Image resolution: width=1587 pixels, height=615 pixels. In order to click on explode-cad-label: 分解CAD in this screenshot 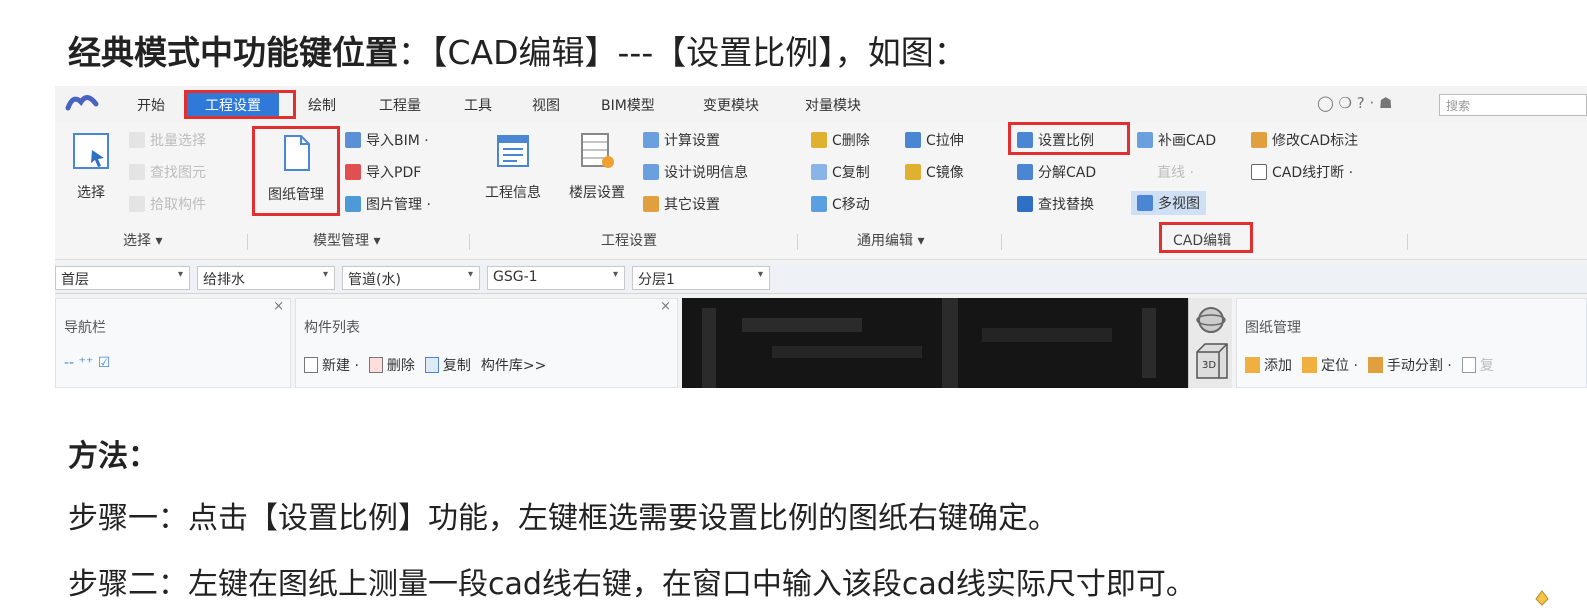, I will do `click(1067, 173)`.